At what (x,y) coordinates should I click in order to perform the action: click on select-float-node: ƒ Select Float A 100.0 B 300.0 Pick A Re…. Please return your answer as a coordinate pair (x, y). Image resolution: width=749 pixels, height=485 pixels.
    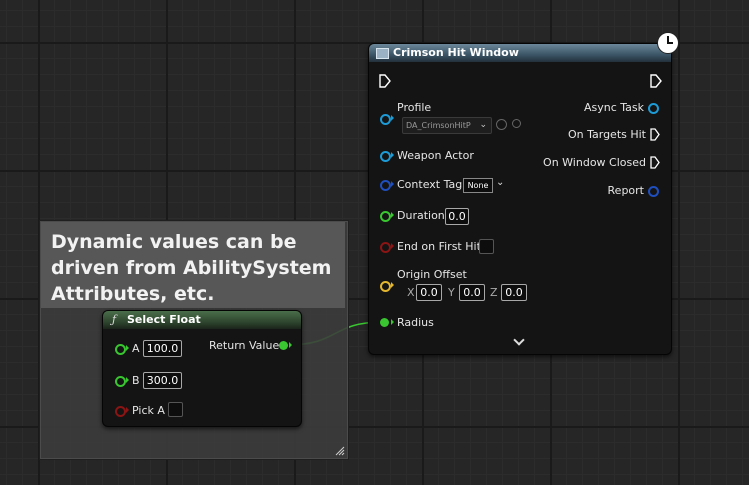
    Looking at the image, I should click on (202, 368).